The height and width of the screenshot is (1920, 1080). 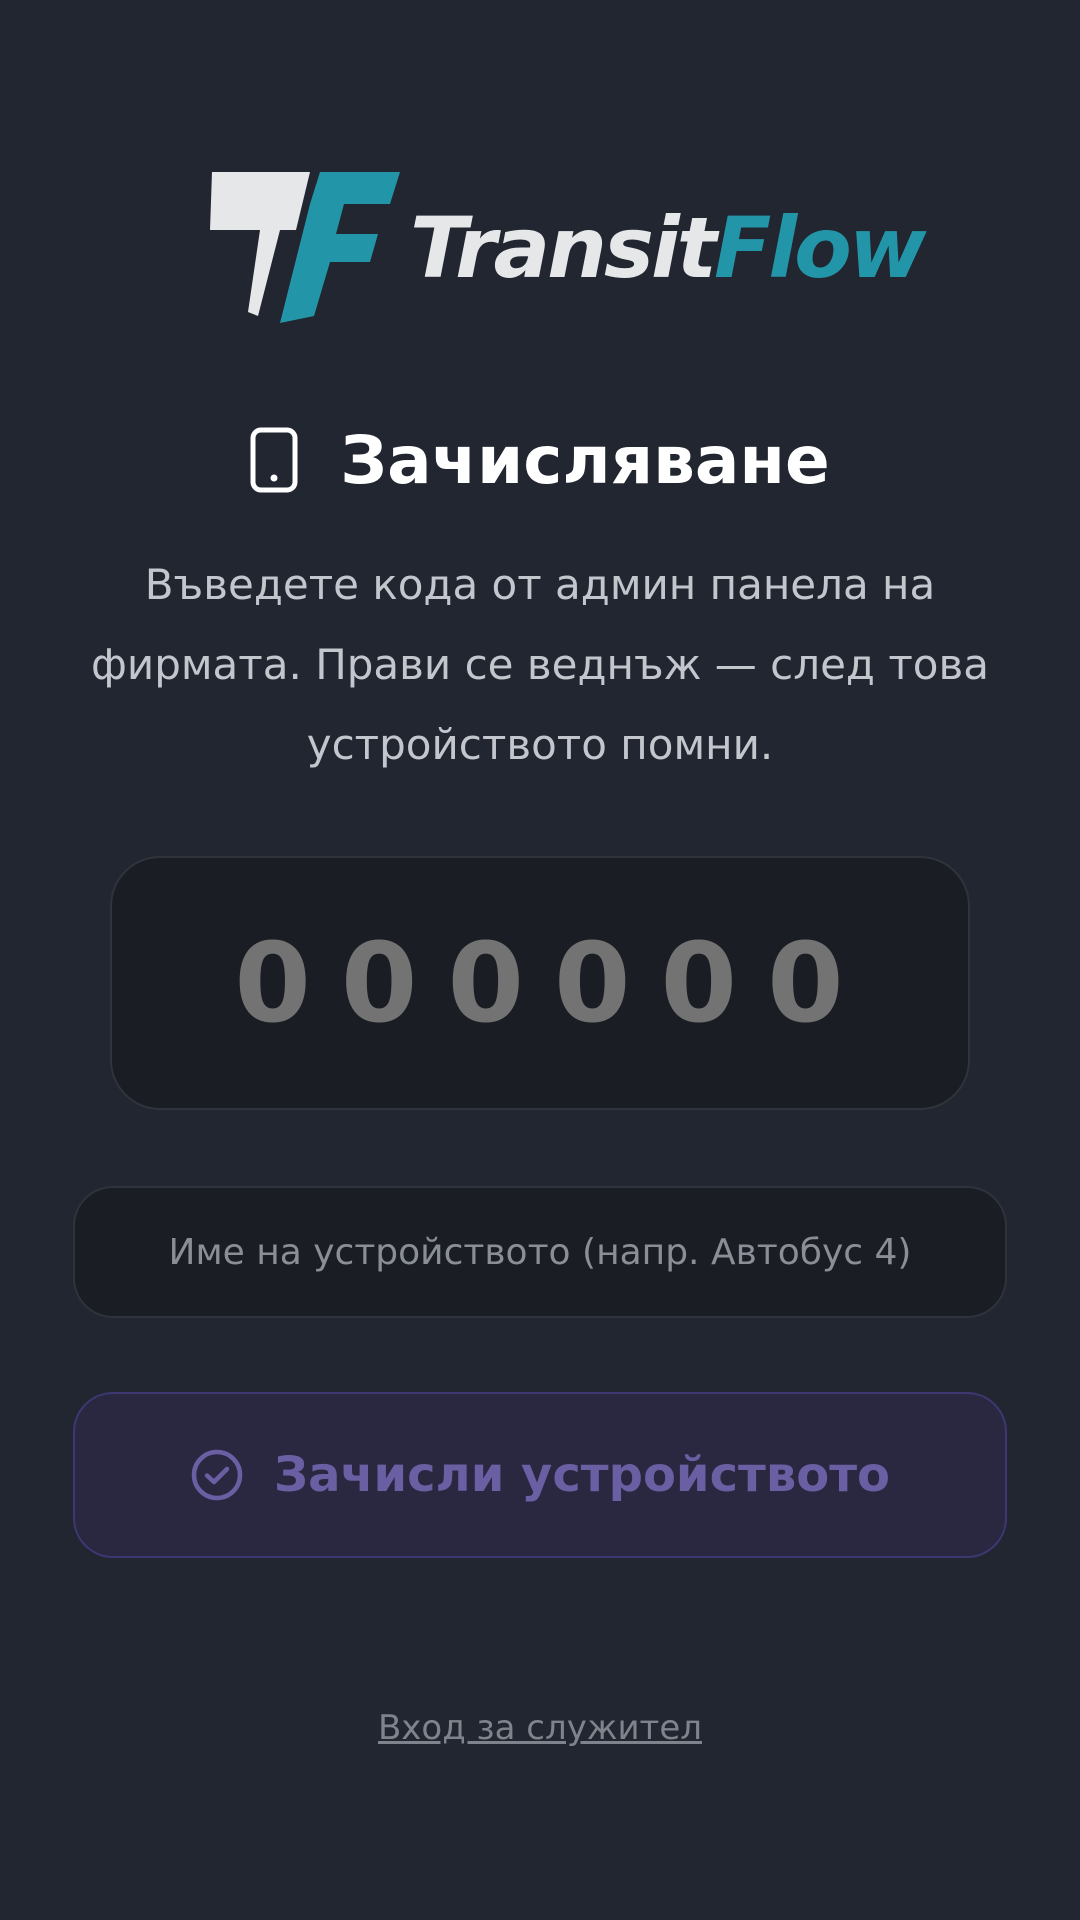 I want to click on brand-name-part1: Transit, so click(x=563, y=248).